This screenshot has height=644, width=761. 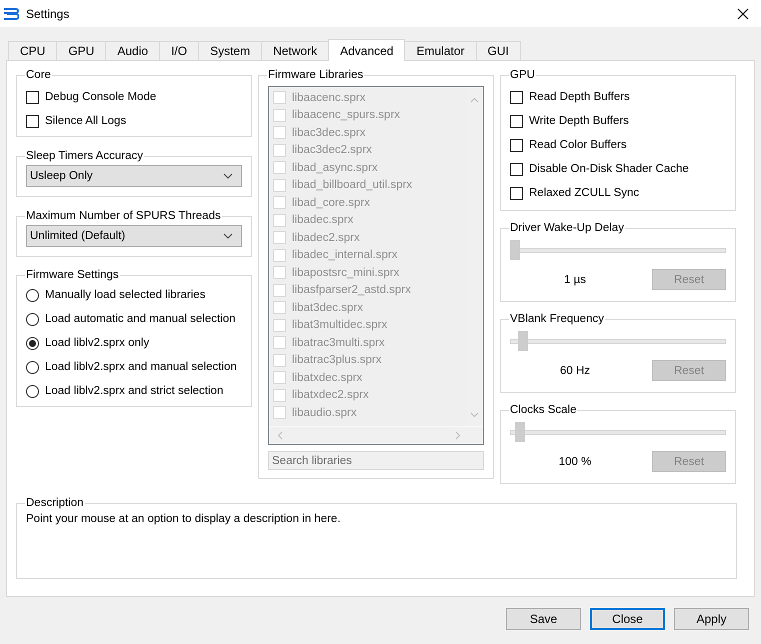 What do you see at coordinates (498, 50) in the screenshot?
I see `tab: GUI` at bounding box center [498, 50].